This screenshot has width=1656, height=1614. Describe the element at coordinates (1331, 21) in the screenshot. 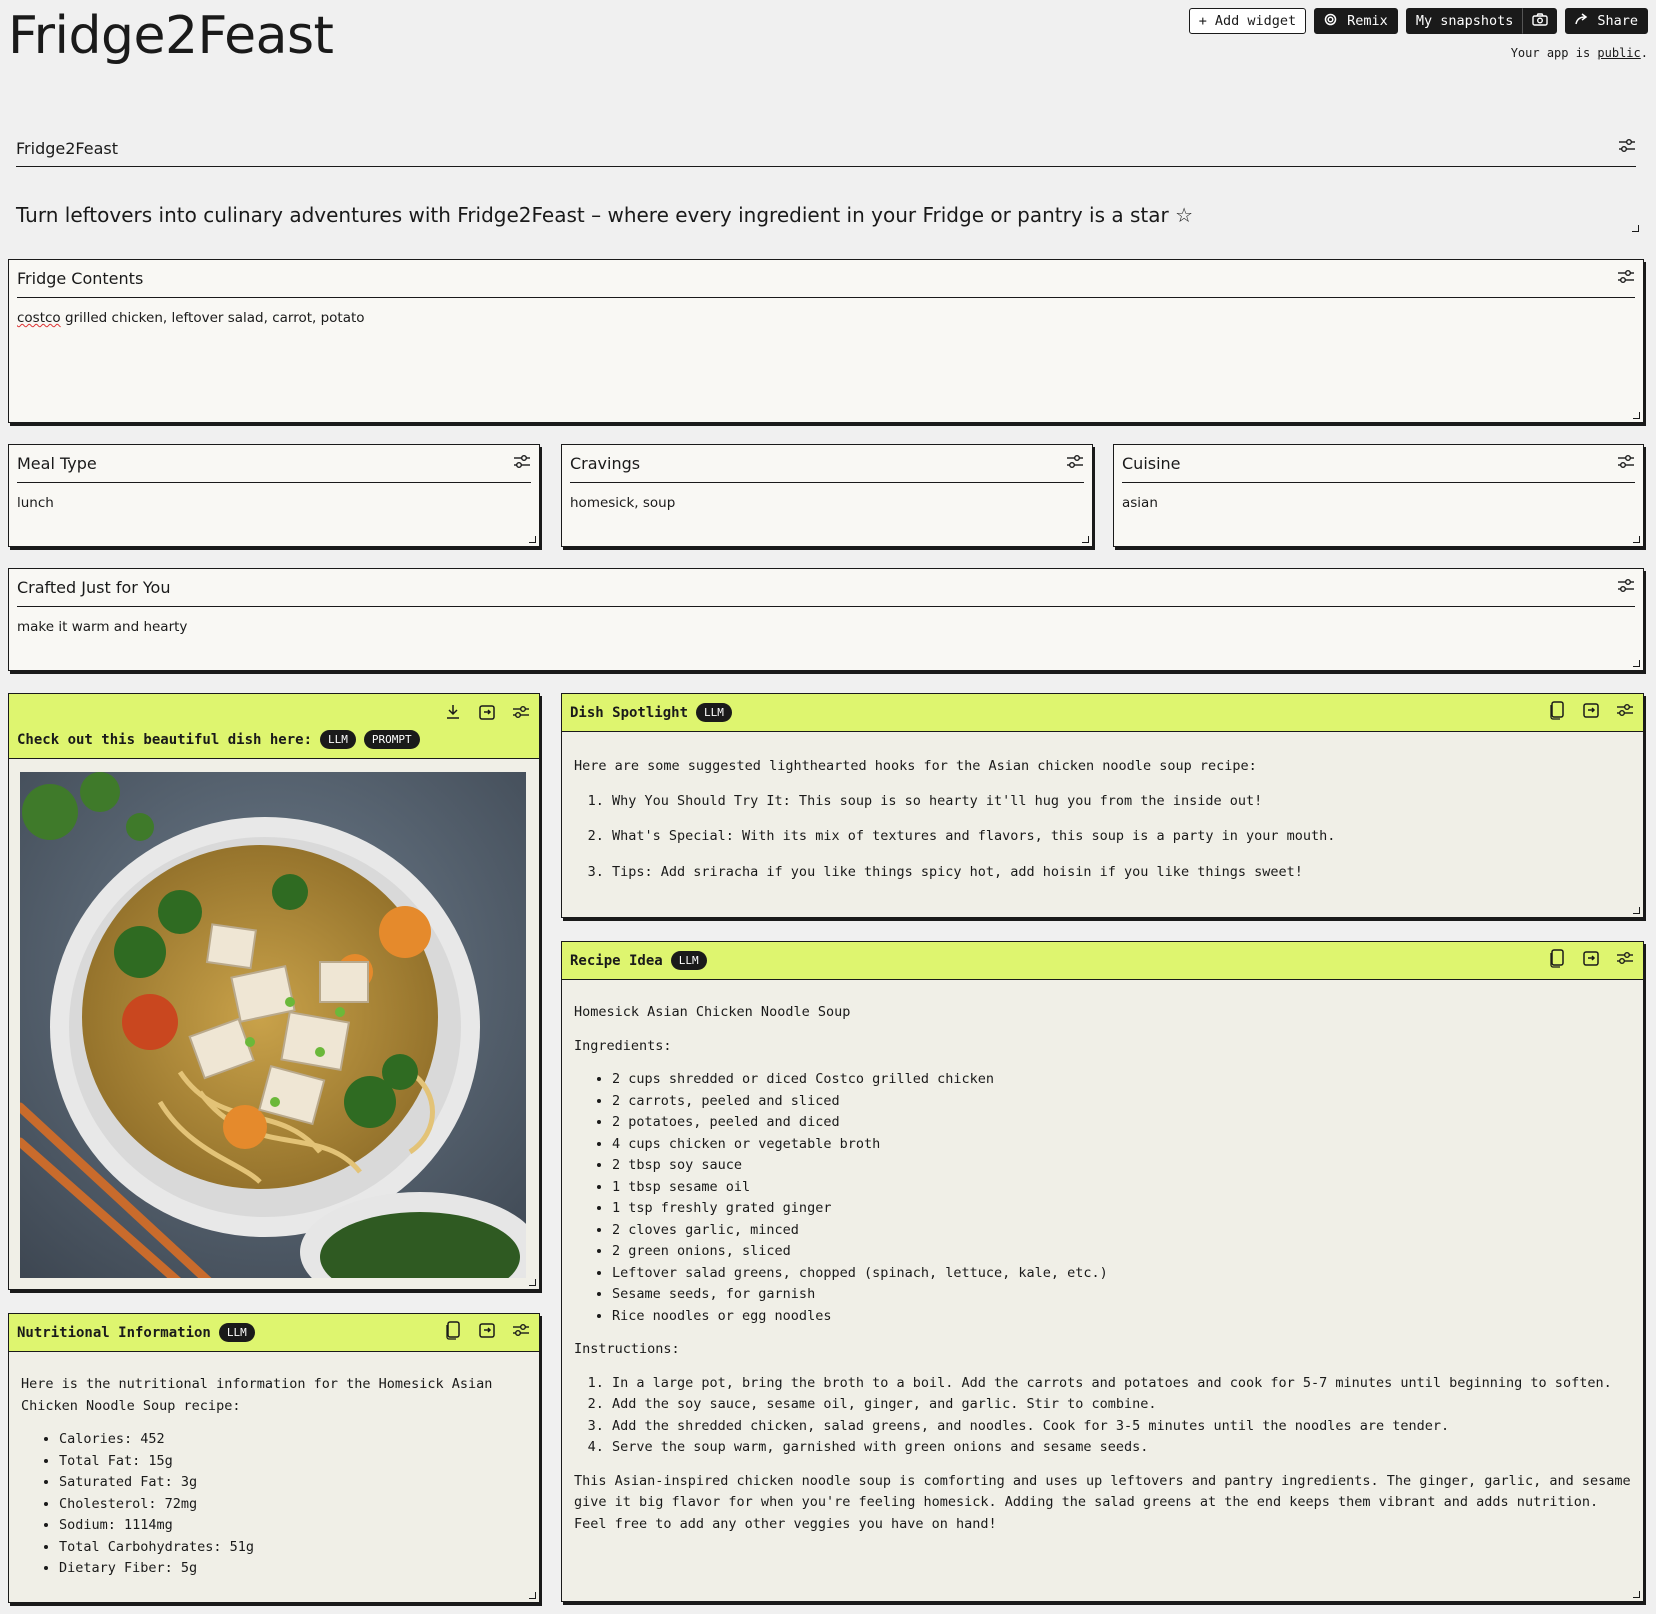

I see `remix-icon` at that location.